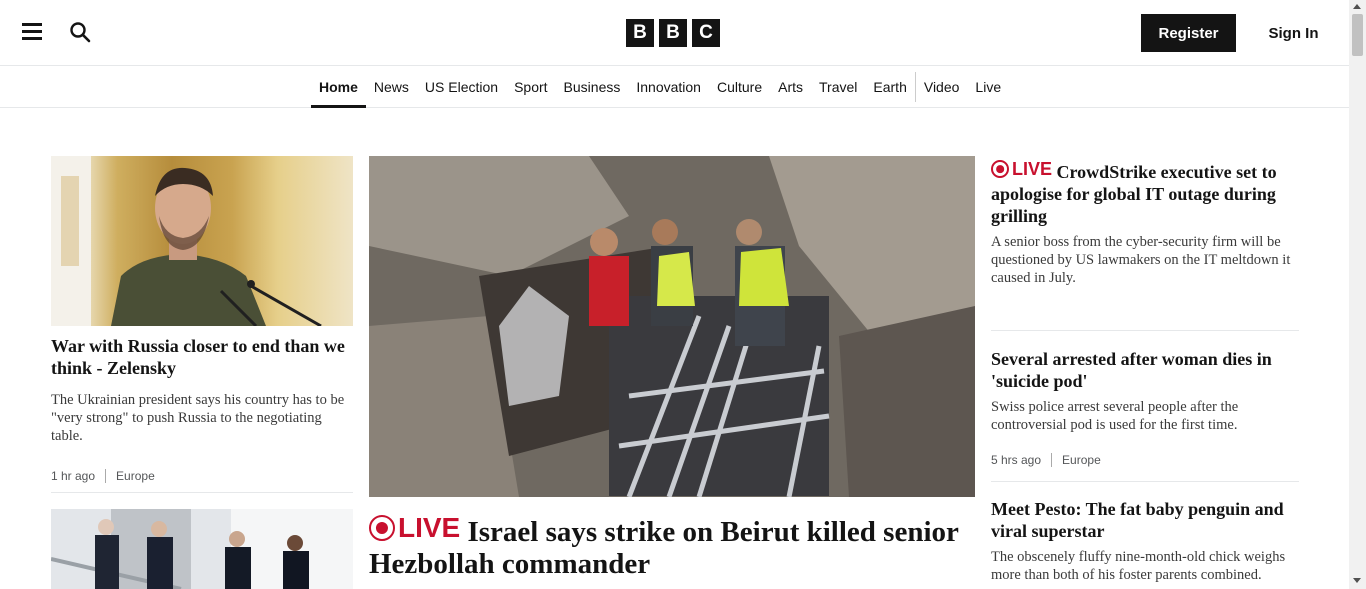 The image size is (1366, 589). I want to click on logo-letter: C, so click(706, 33).